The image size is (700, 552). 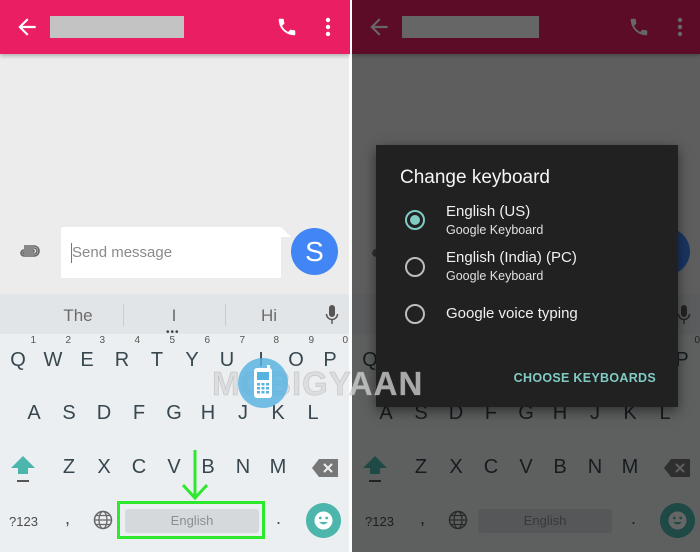 What do you see at coordinates (208, 413) in the screenshot?
I see `key-h: H` at bounding box center [208, 413].